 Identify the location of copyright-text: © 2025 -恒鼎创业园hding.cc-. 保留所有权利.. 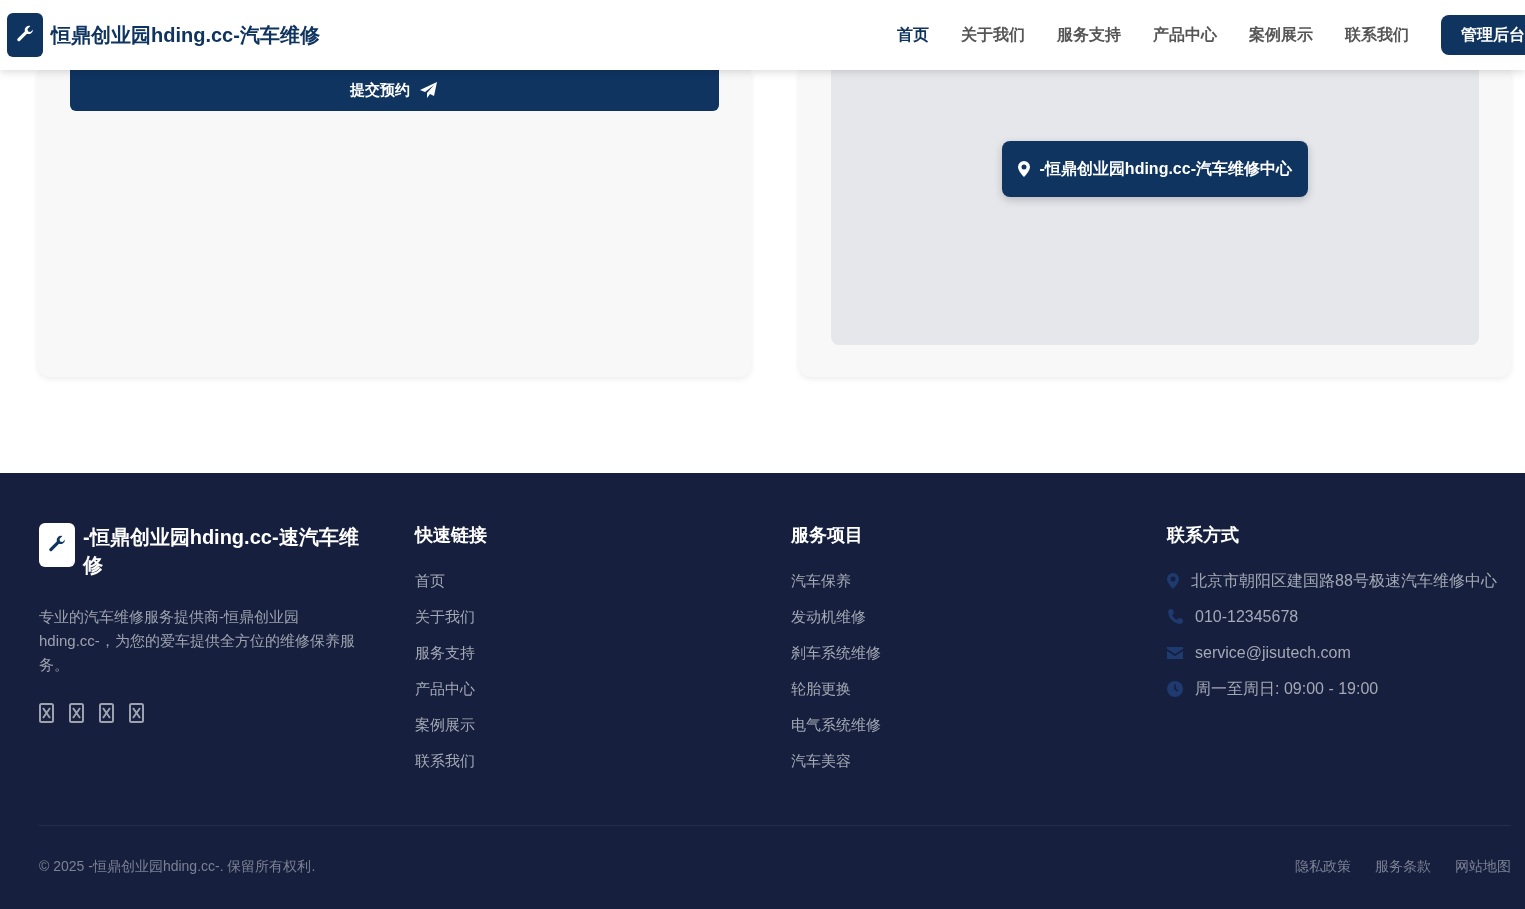
(177, 867).